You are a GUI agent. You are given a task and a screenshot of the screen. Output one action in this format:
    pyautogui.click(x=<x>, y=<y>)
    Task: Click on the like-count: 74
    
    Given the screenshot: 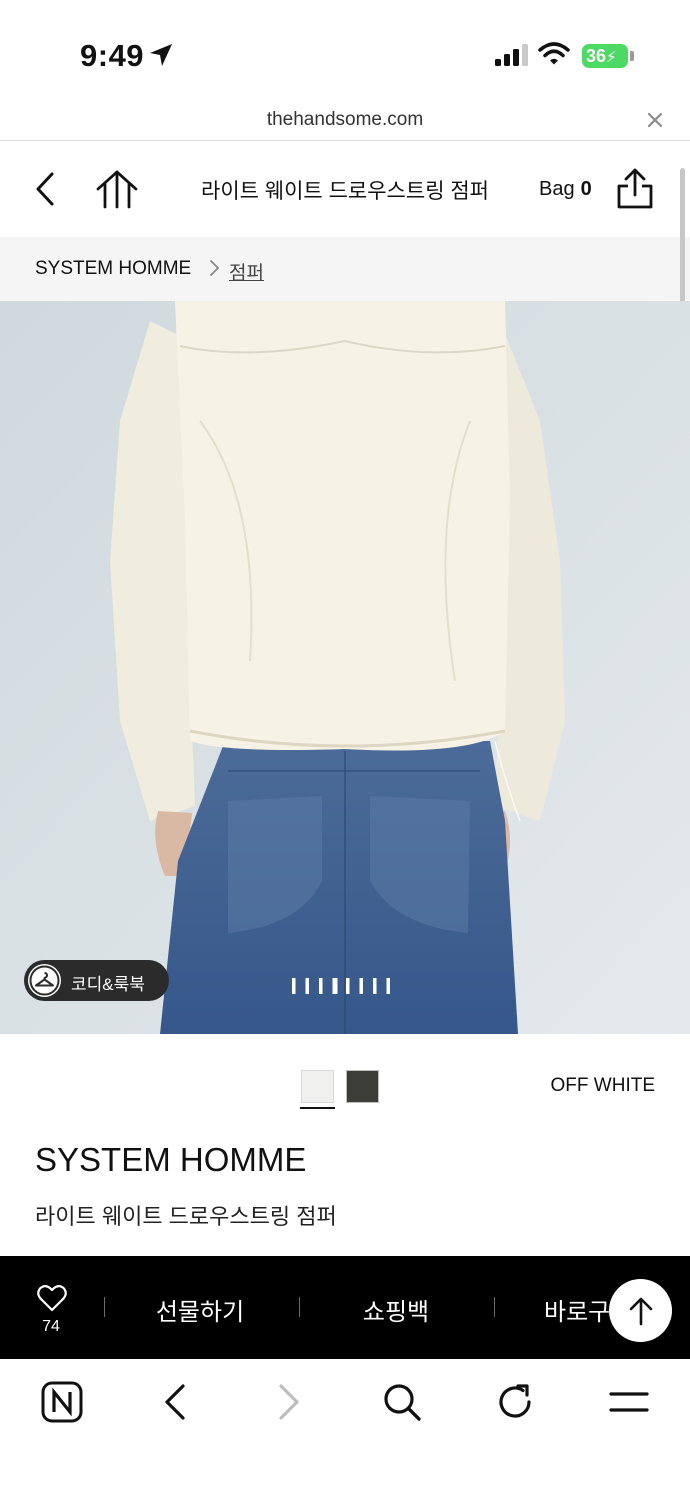 What is the action you would take?
    pyautogui.click(x=51, y=1326)
    